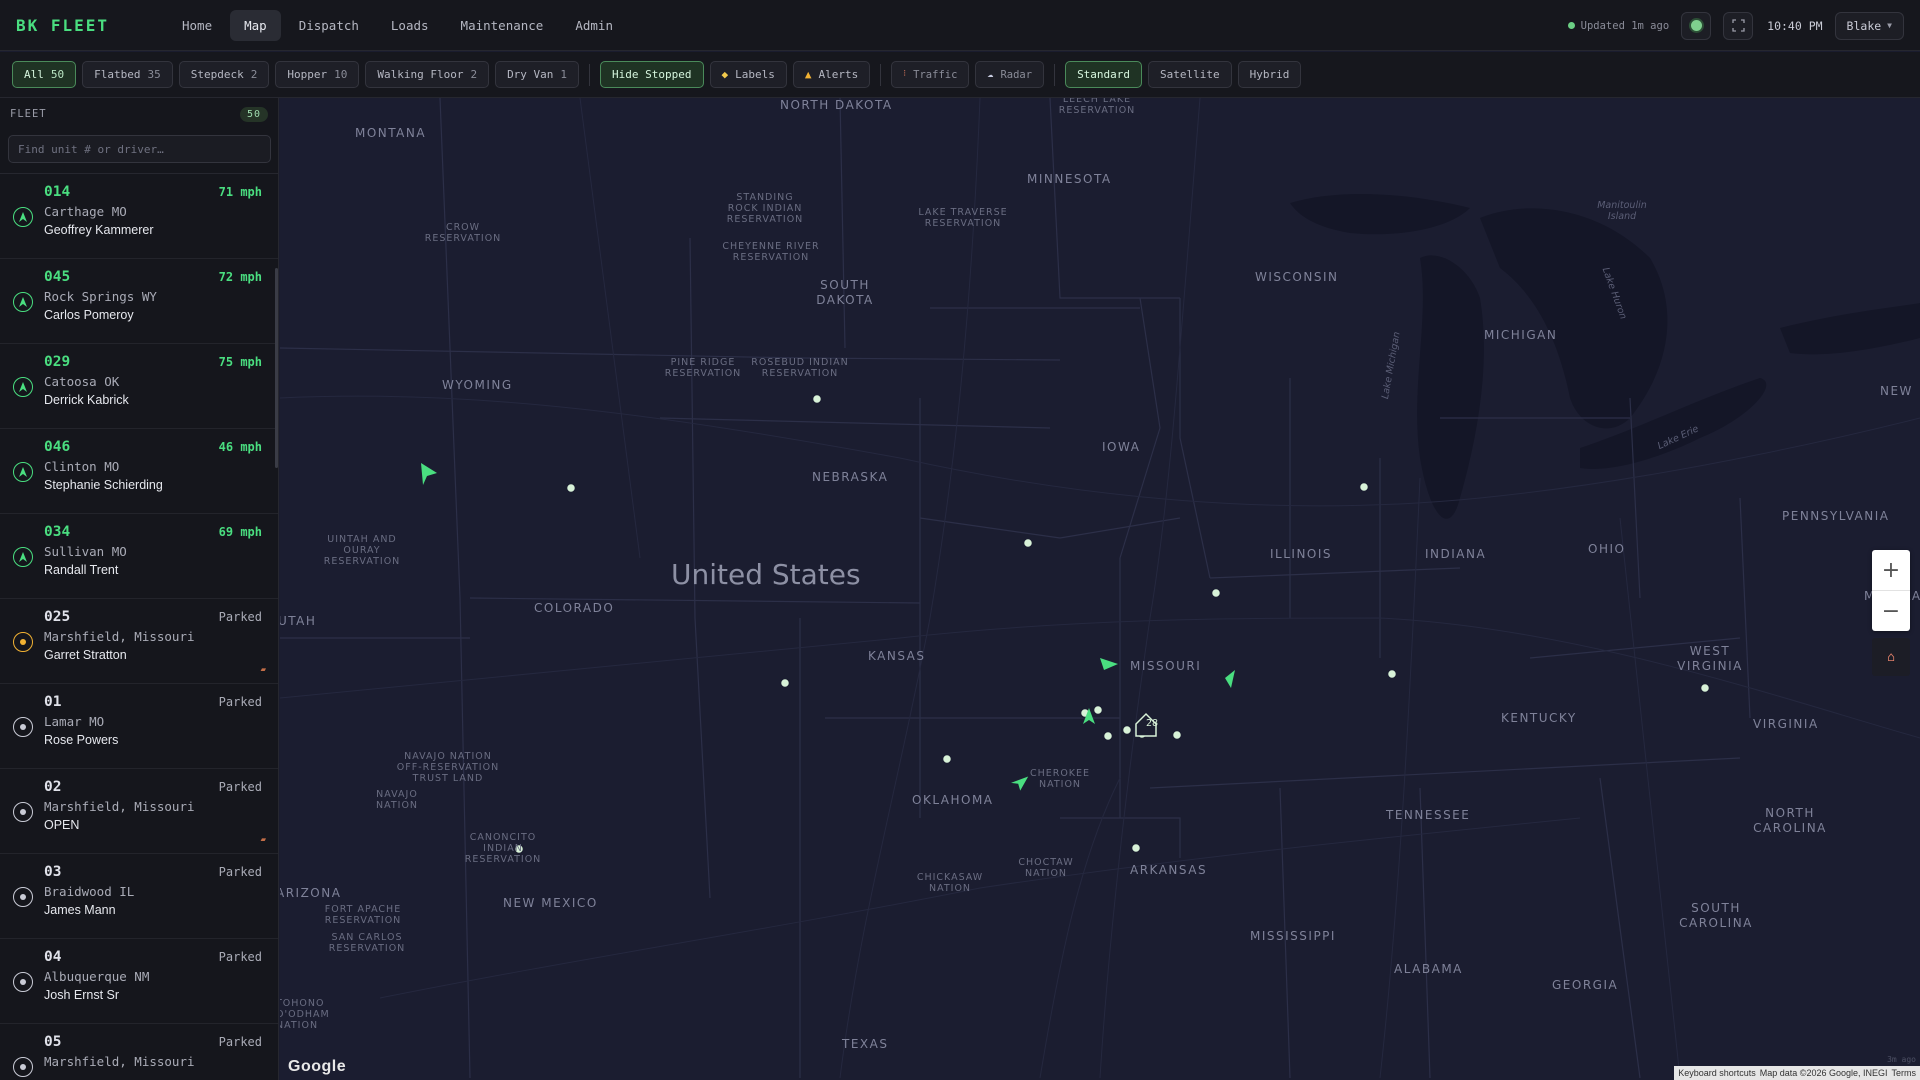 Image resolution: width=1920 pixels, height=1080 pixels. What do you see at coordinates (1696, 25) in the screenshot?
I see `connection-status-button` at bounding box center [1696, 25].